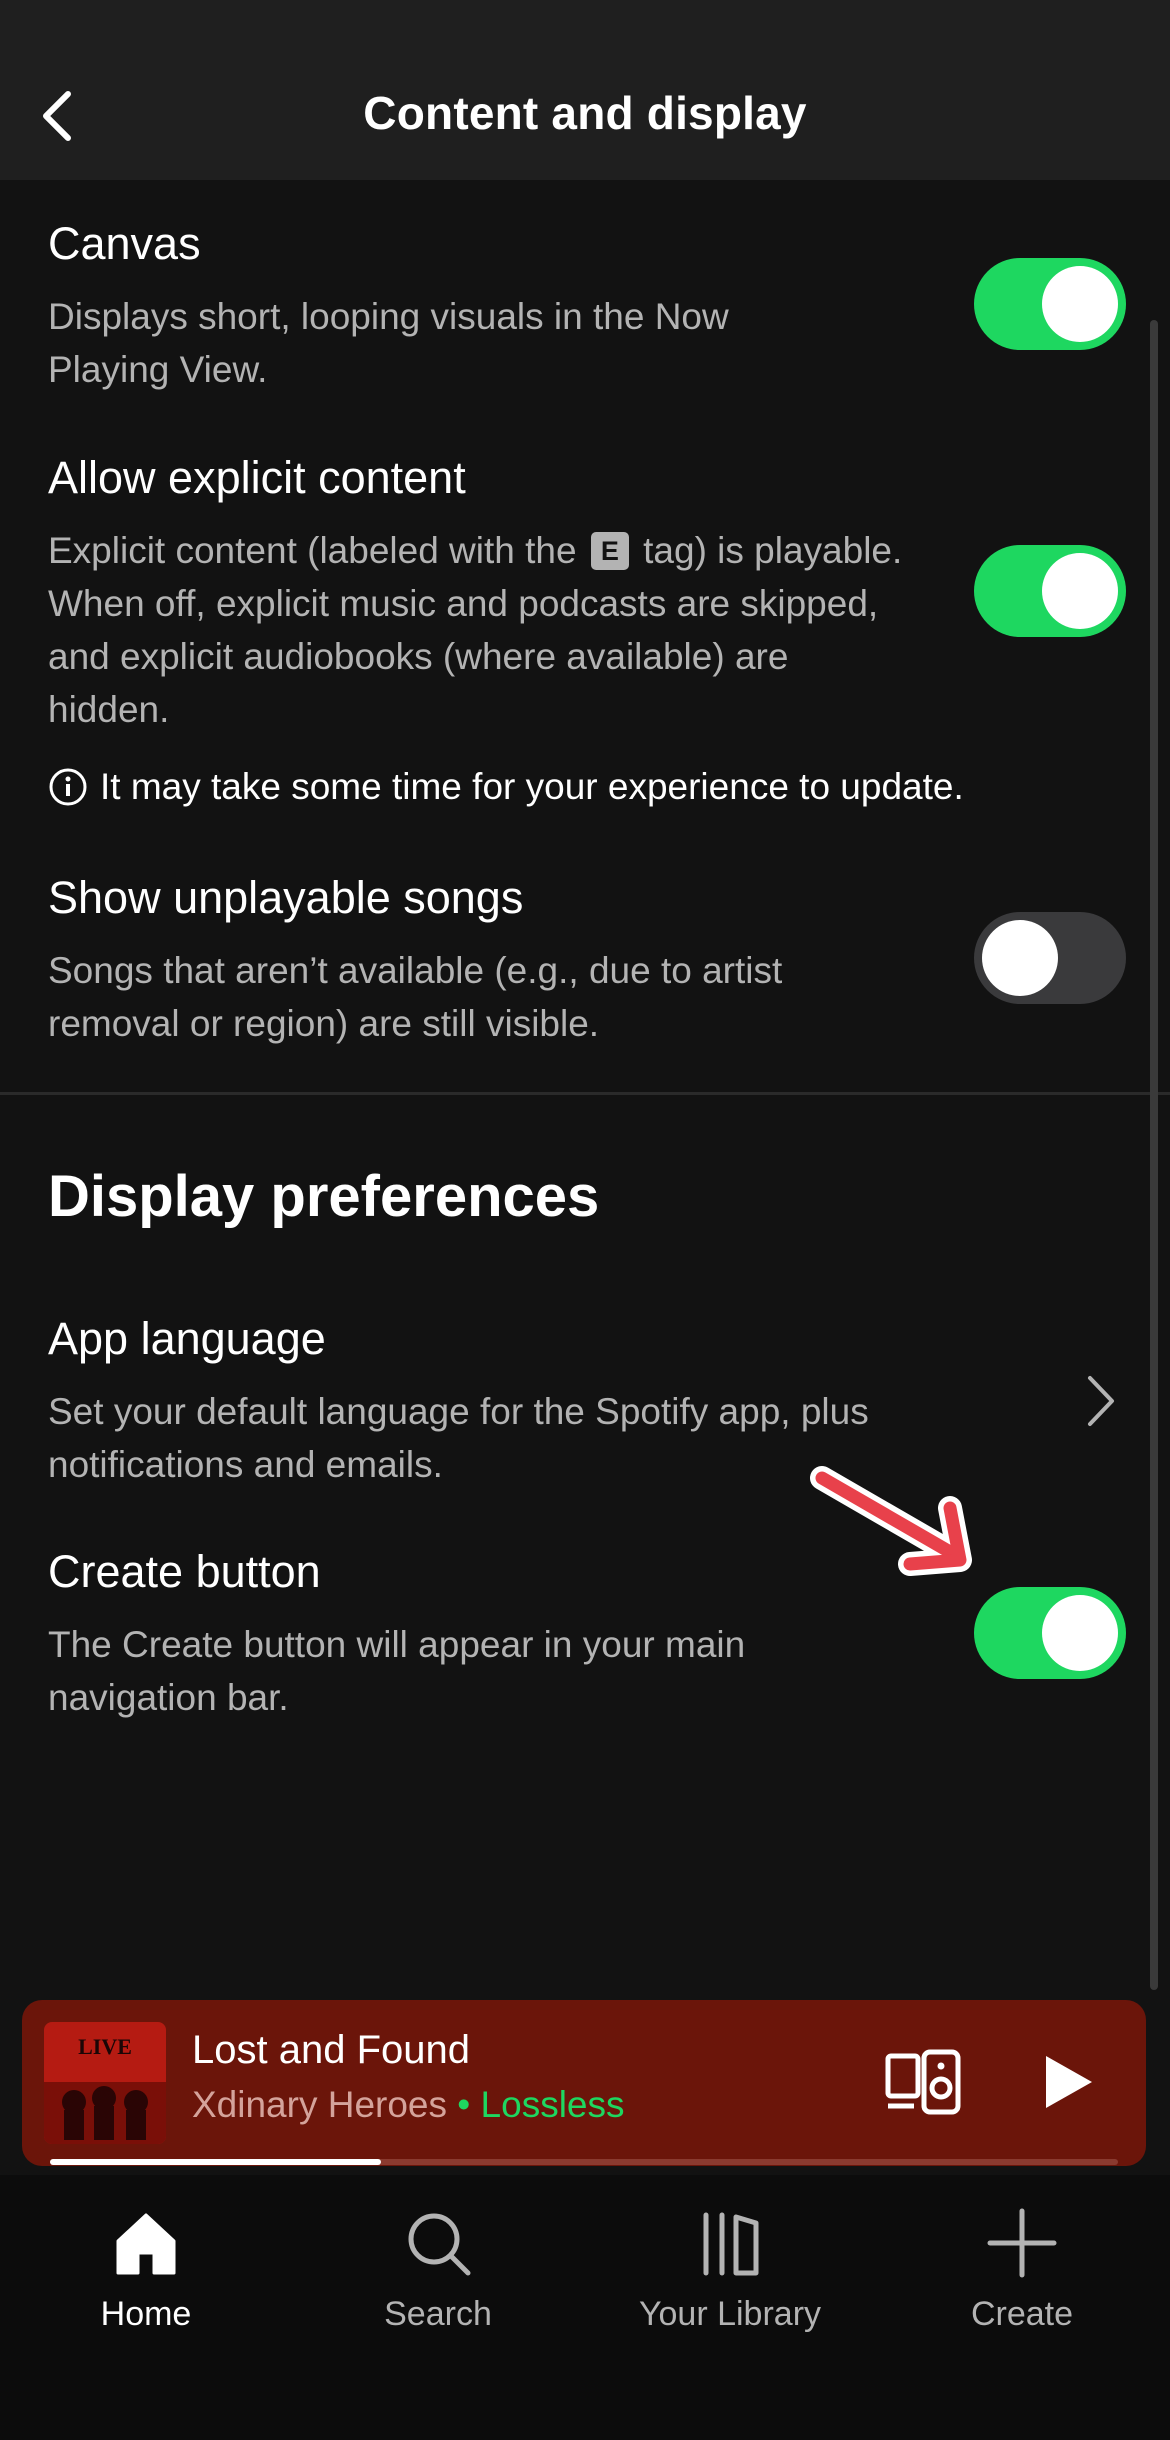  I want to click on section-divider, so click(585, 1093).